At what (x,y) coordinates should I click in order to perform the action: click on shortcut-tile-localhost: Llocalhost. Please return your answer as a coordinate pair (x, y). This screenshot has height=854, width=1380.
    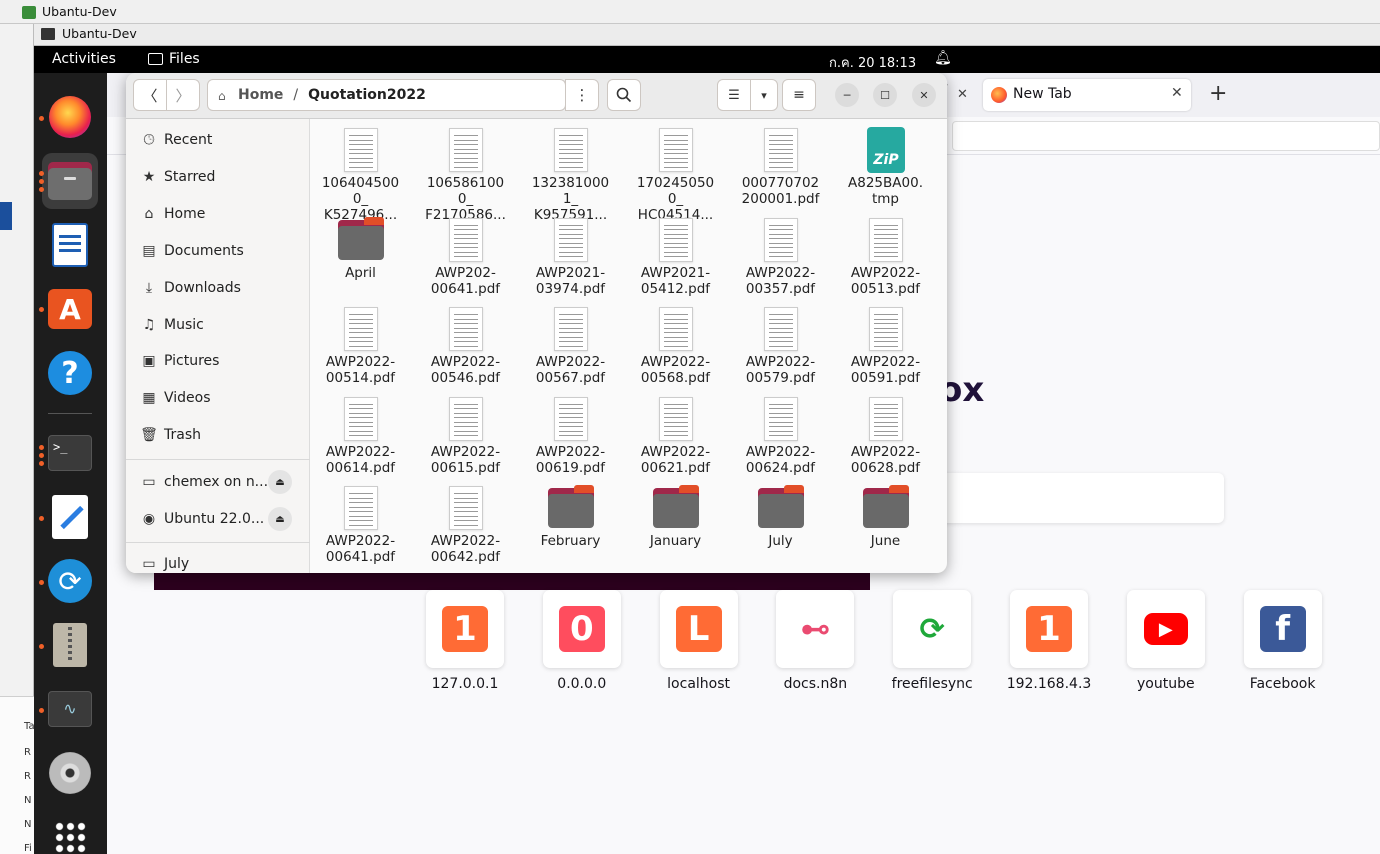
    Looking at the image, I should click on (699, 645).